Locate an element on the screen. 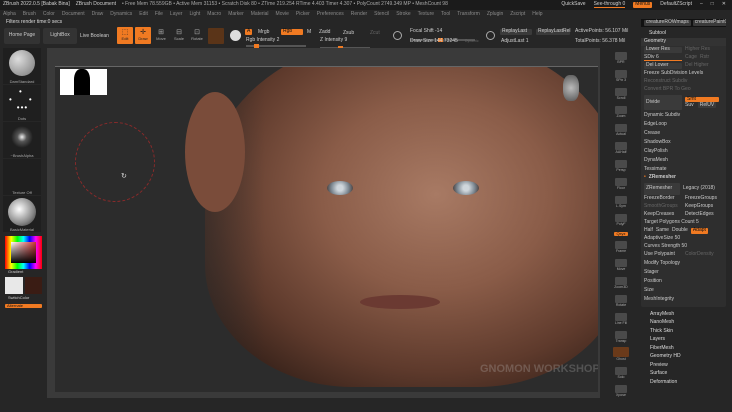 The width and height of the screenshot is (732, 412). live-boolean-button: Live Boolean is located at coordinates (94, 36).